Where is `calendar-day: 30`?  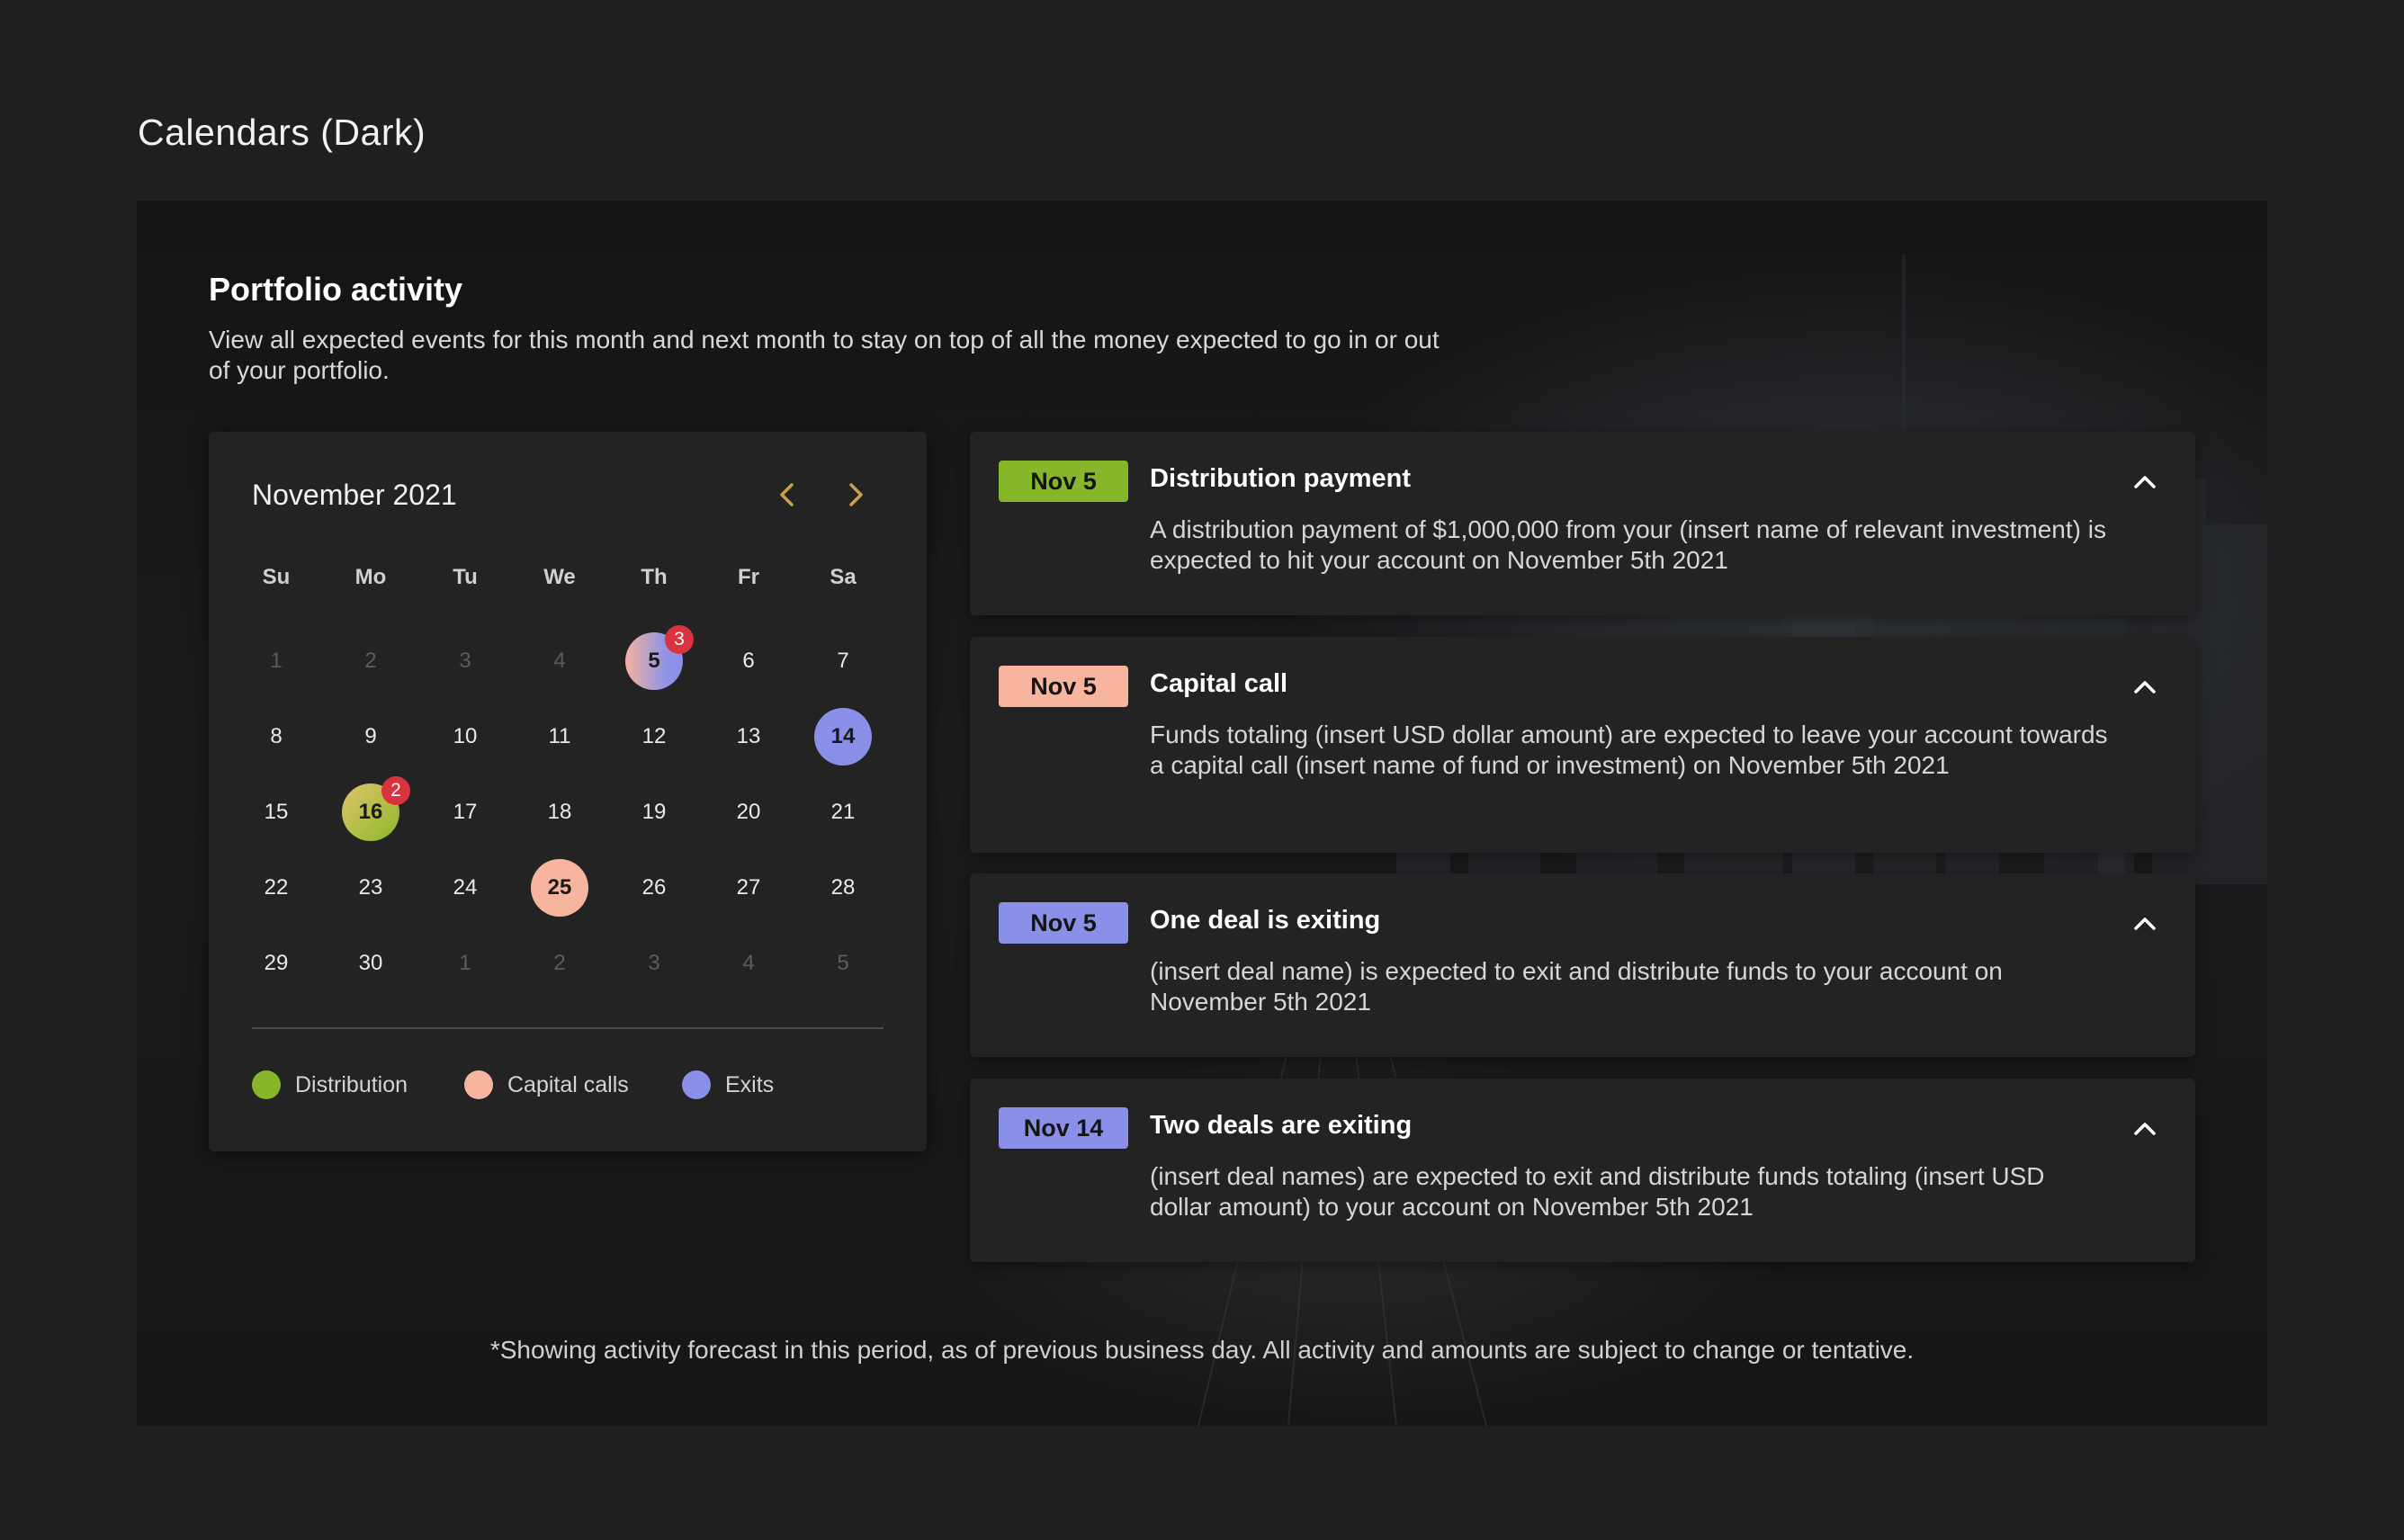 calendar-day: 30 is located at coordinates (370, 963).